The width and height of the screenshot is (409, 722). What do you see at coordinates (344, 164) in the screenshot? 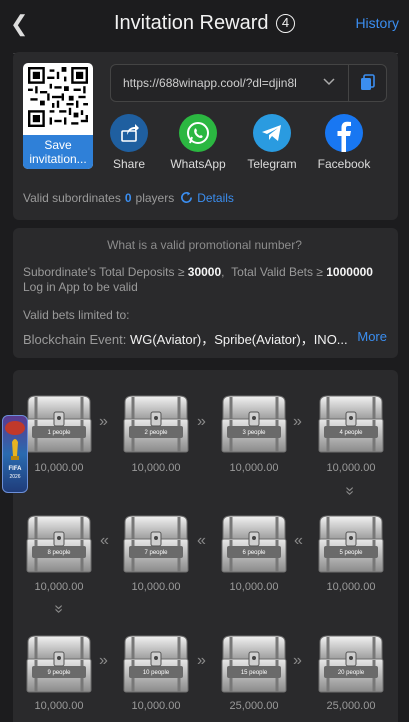
I see `facebook-label: Facebook` at bounding box center [344, 164].